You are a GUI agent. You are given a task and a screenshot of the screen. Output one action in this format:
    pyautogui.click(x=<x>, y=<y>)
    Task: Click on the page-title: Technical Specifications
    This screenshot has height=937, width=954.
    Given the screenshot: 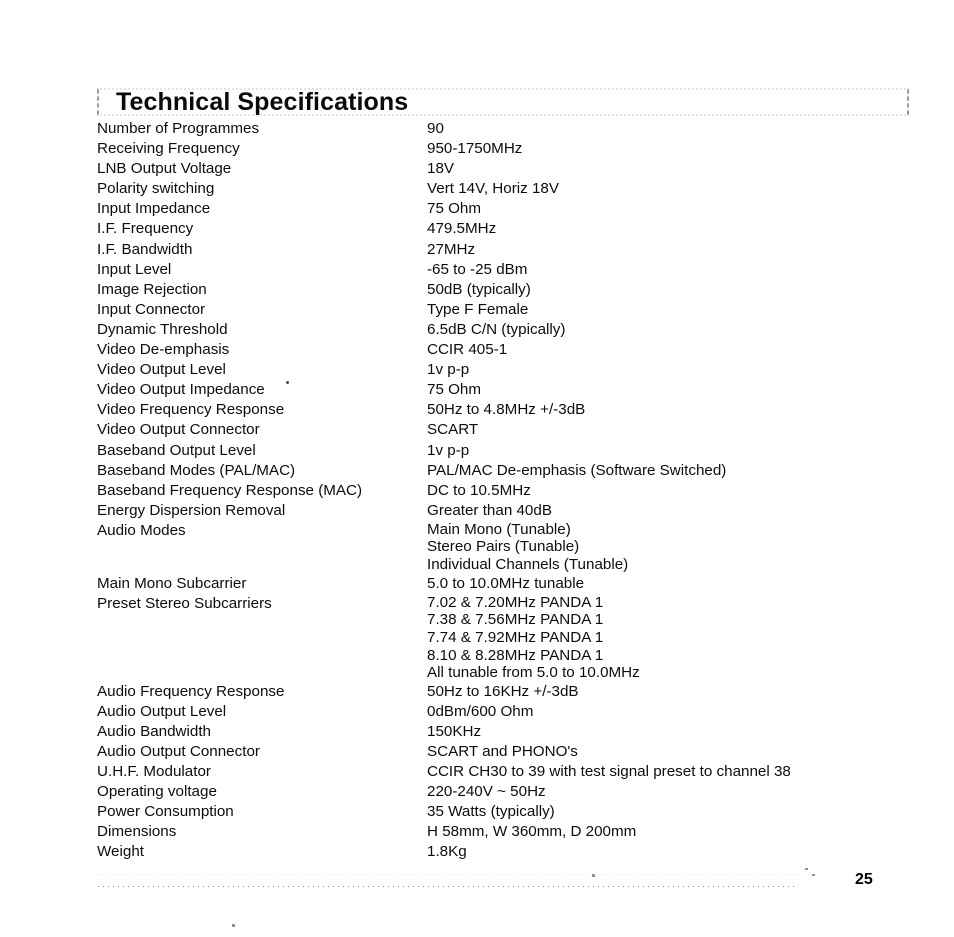 What is the action you would take?
    pyautogui.click(x=262, y=102)
    